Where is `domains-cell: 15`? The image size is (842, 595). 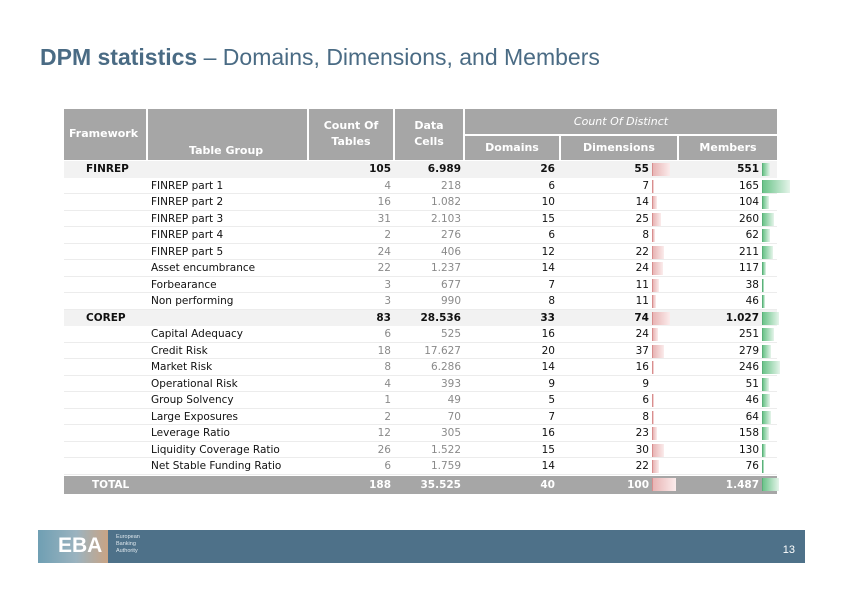 domains-cell: 15 is located at coordinates (548, 449).